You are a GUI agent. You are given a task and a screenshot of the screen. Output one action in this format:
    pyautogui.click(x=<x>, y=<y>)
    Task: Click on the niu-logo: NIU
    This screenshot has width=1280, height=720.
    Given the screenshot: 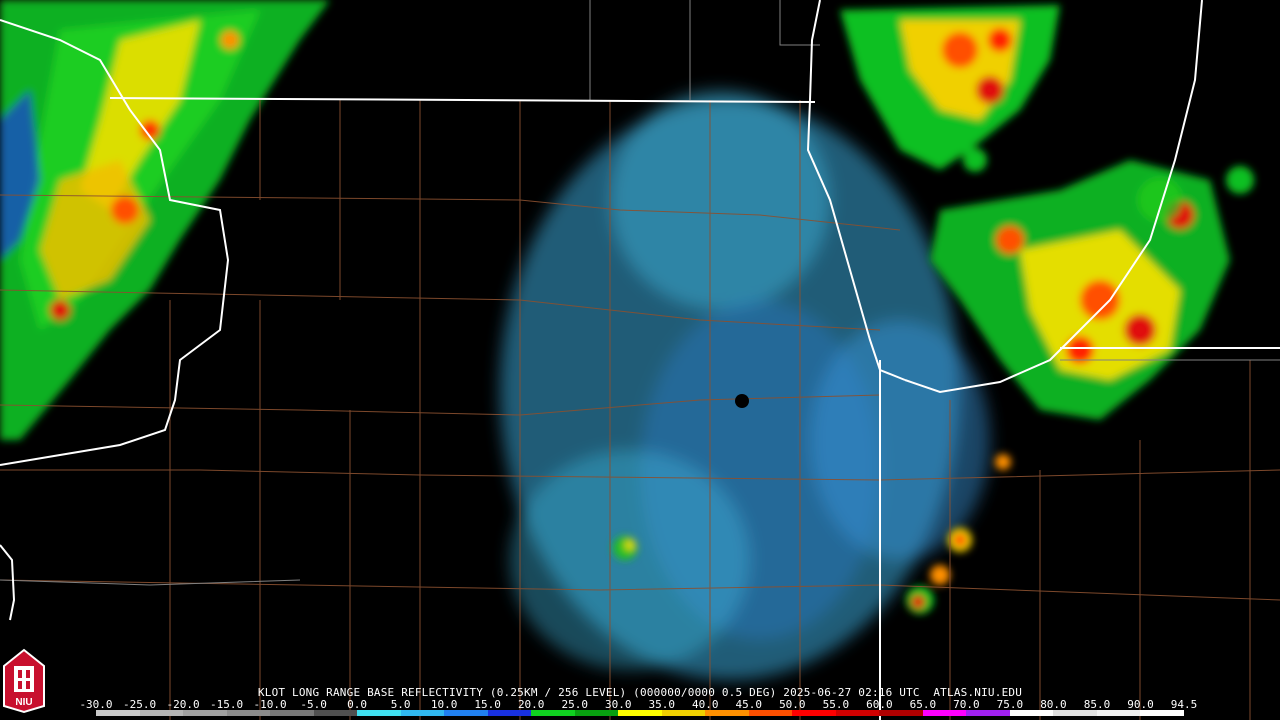 What is the action you would take?
    pyautogui.click(x=24, y=681)
    